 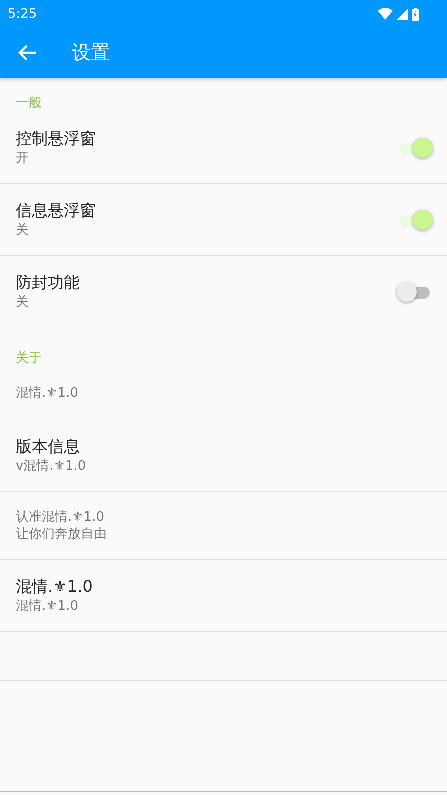 I want to click on settings-row: 防封功能 关, so click(x=223, y=292).